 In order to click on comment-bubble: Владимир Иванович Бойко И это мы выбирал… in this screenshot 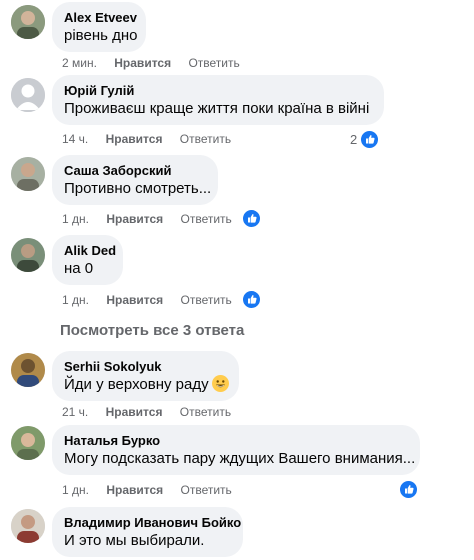, I will do `click(147, 532)`.